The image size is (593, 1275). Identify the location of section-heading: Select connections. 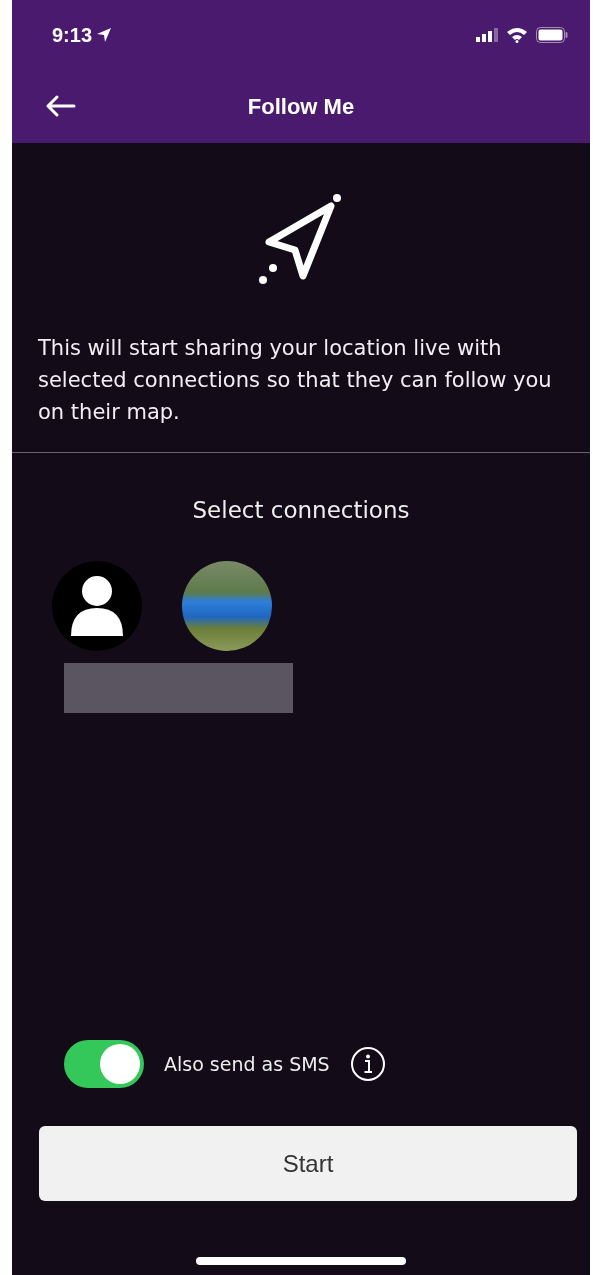
(301, 510).